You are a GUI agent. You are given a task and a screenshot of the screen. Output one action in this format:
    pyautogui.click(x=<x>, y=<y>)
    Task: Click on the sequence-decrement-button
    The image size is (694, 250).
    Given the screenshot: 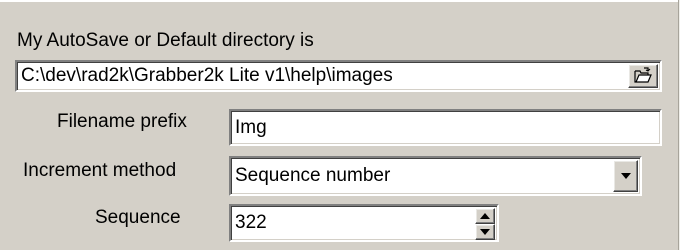 What is the action you would take?
    pyautogui.click(x=485, y=232)
    